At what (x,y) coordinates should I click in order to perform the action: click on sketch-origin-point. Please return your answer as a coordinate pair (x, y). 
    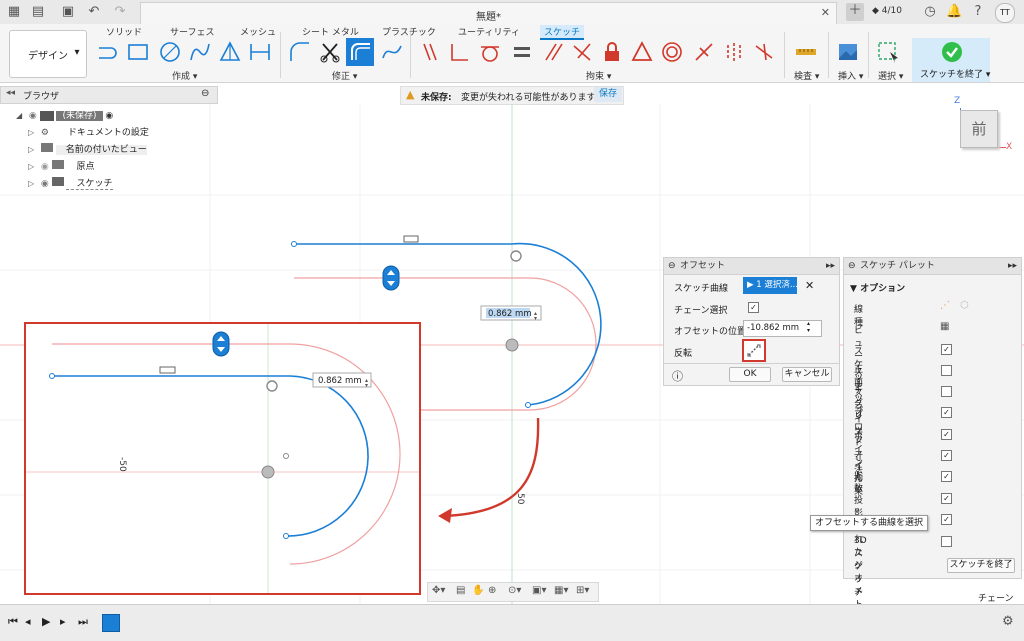
    Looking at the image, I should click on (512, 345).